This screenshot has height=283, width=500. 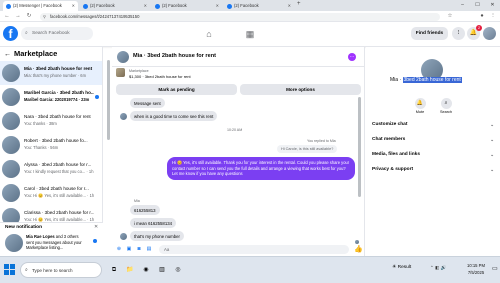 What do you see at coordinates (24, 227) in the screenshot?
I see `toast-title: New notification` at bounding box center [24, 227].